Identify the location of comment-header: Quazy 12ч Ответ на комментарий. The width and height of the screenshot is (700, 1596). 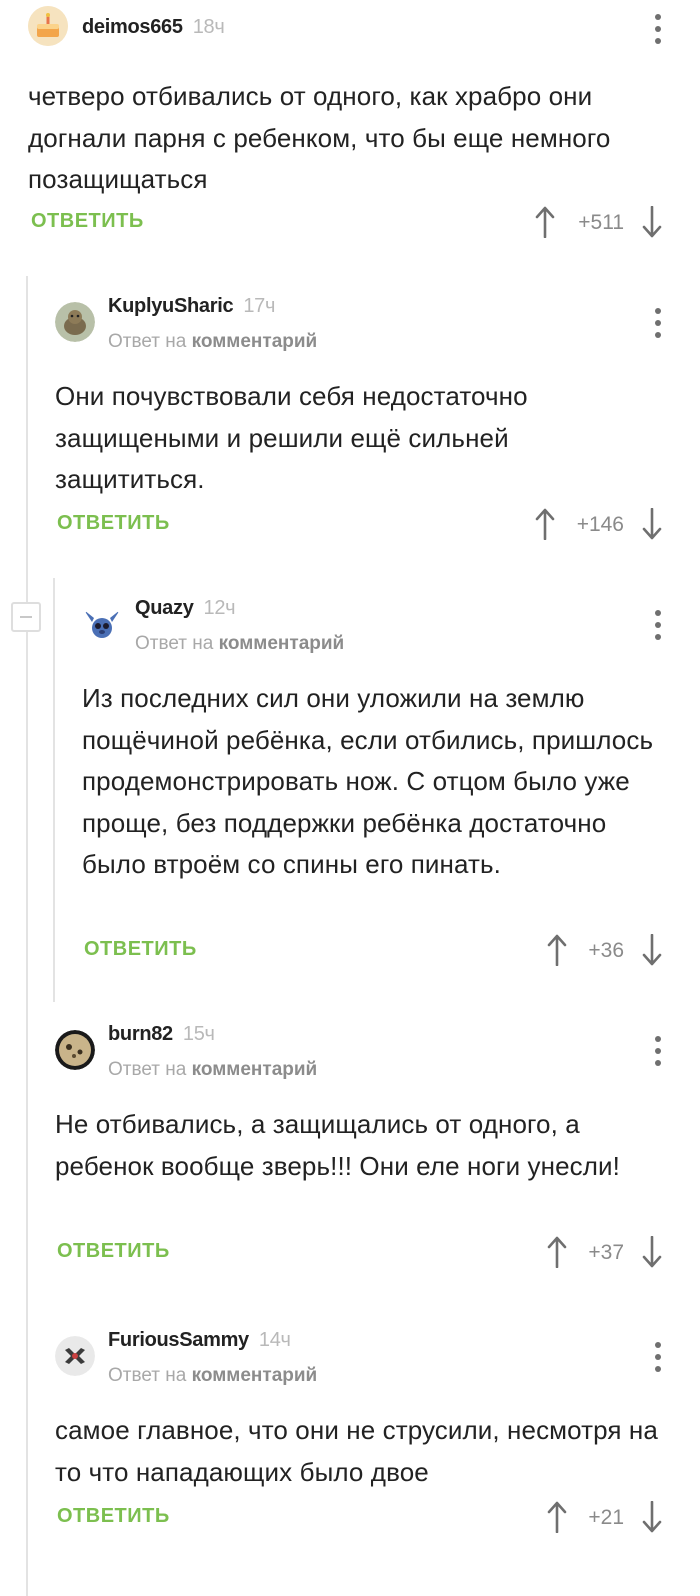
(350, 623).